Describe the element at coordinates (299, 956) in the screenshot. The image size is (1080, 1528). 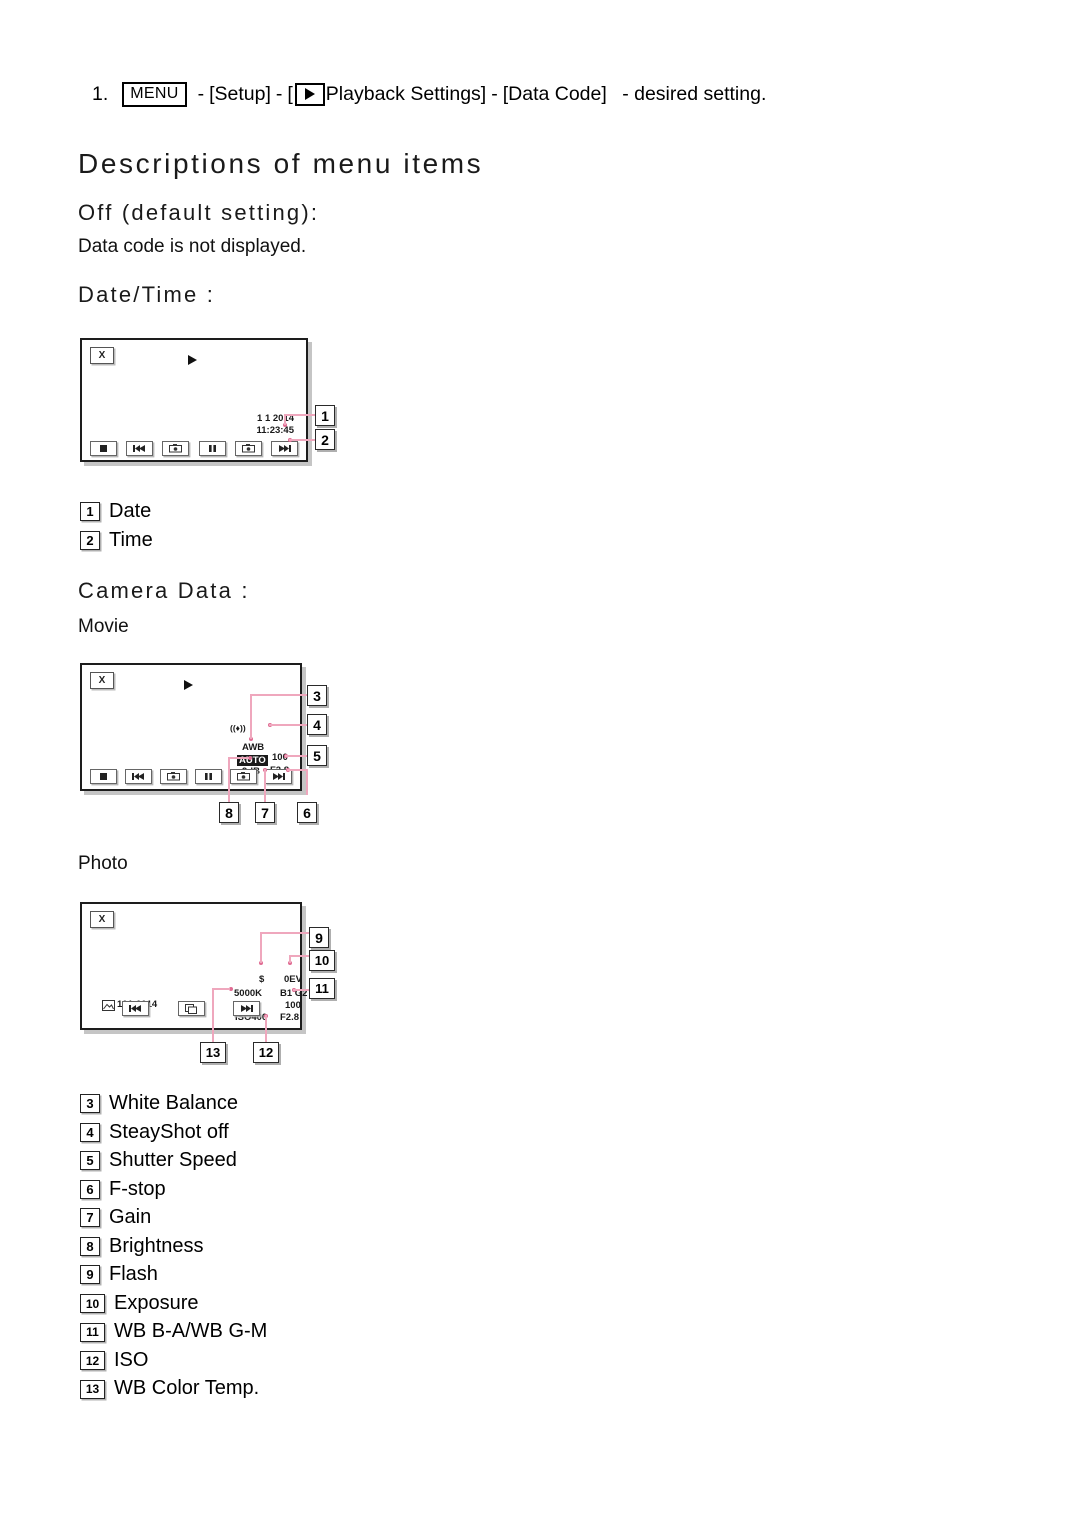
I see `leader-horizontal-exposure` at that location.